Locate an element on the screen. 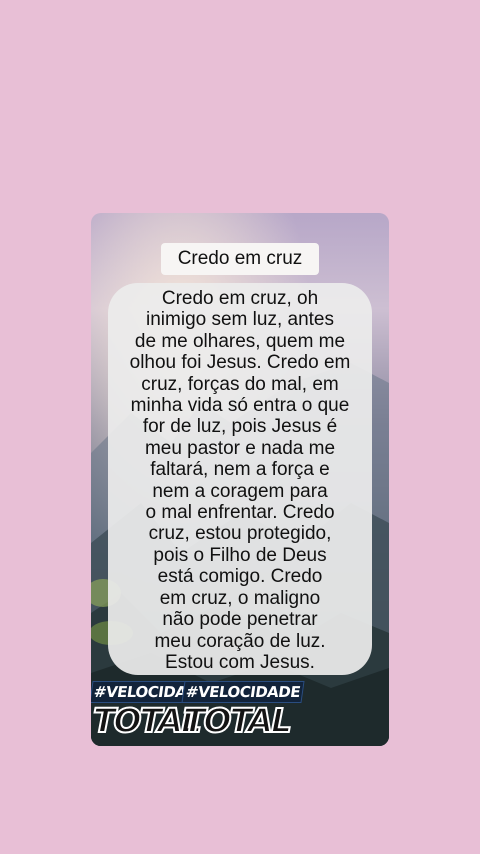  card-title: Credo em cruz is located at coordinates (240, 259).